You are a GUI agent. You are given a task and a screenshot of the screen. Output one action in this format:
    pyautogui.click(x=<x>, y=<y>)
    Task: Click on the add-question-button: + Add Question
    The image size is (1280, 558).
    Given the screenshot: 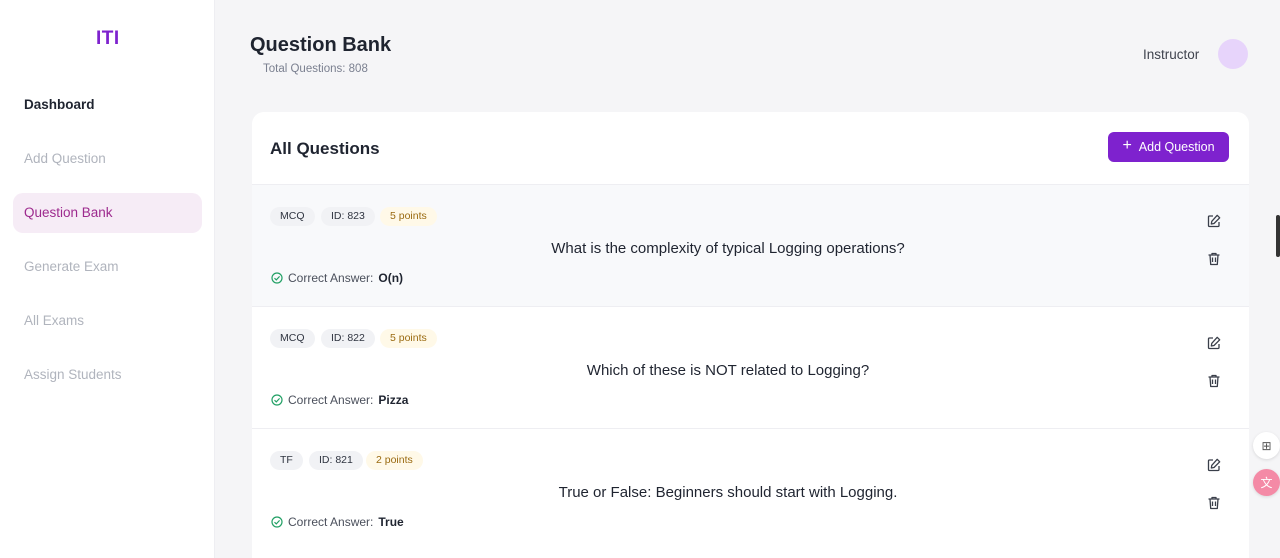 What is the action you would take?
    pyautogui.click(x=1168, y=147)
    